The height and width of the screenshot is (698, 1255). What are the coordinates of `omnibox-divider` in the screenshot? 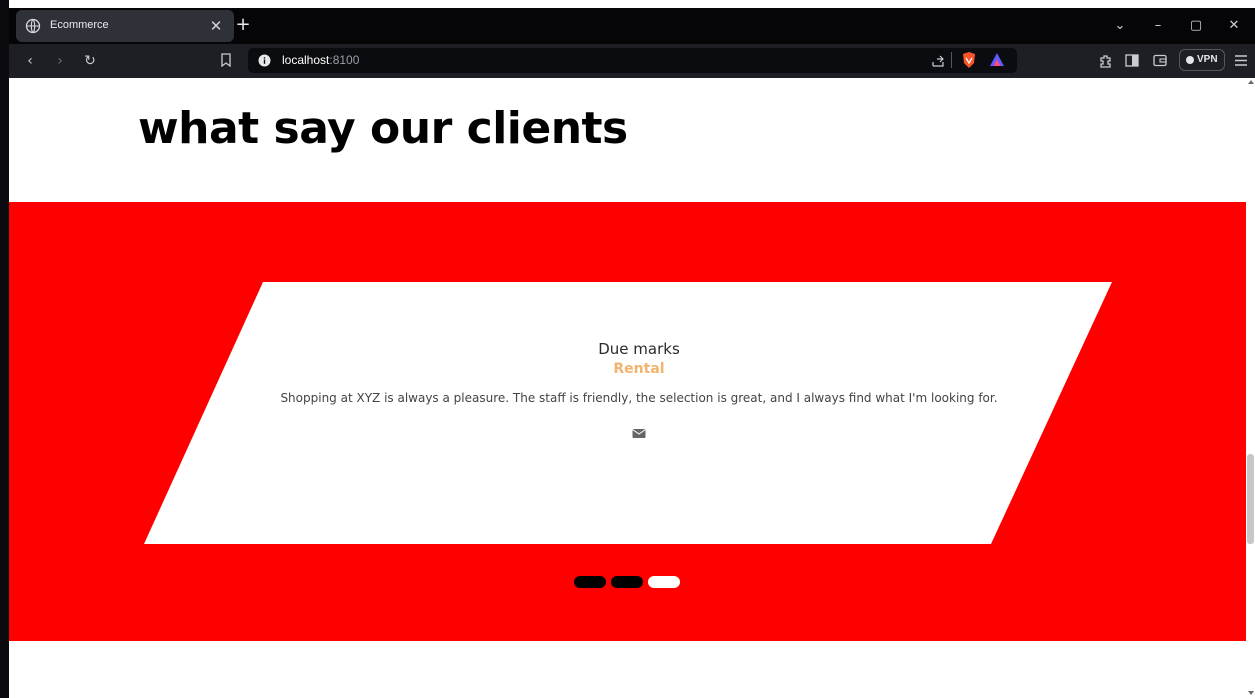 It's located at (951, 60).